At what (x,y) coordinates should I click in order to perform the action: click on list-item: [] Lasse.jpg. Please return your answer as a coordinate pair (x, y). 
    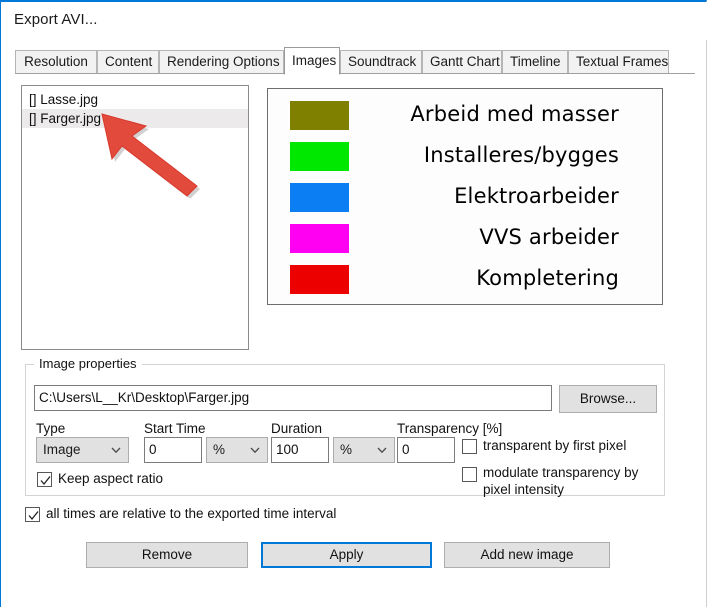
    Looking at the image, I should click on (135, 99).